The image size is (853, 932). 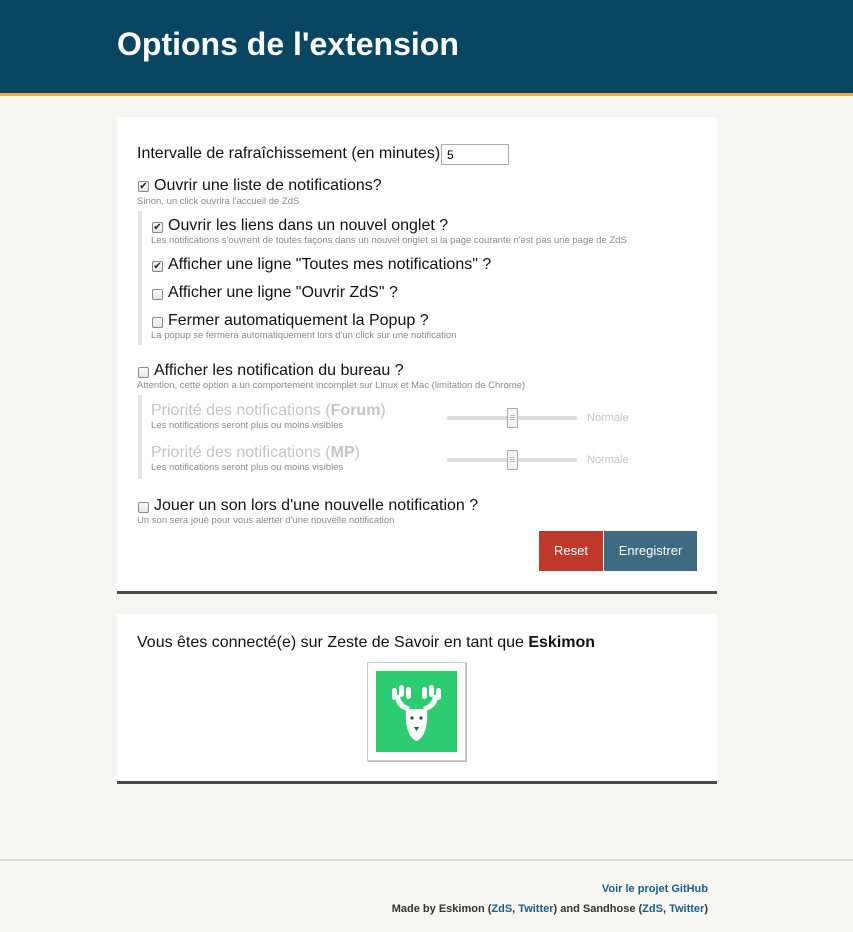 I want to click on eskimon-zds-link: ZdS, so click(x=501, y=909).